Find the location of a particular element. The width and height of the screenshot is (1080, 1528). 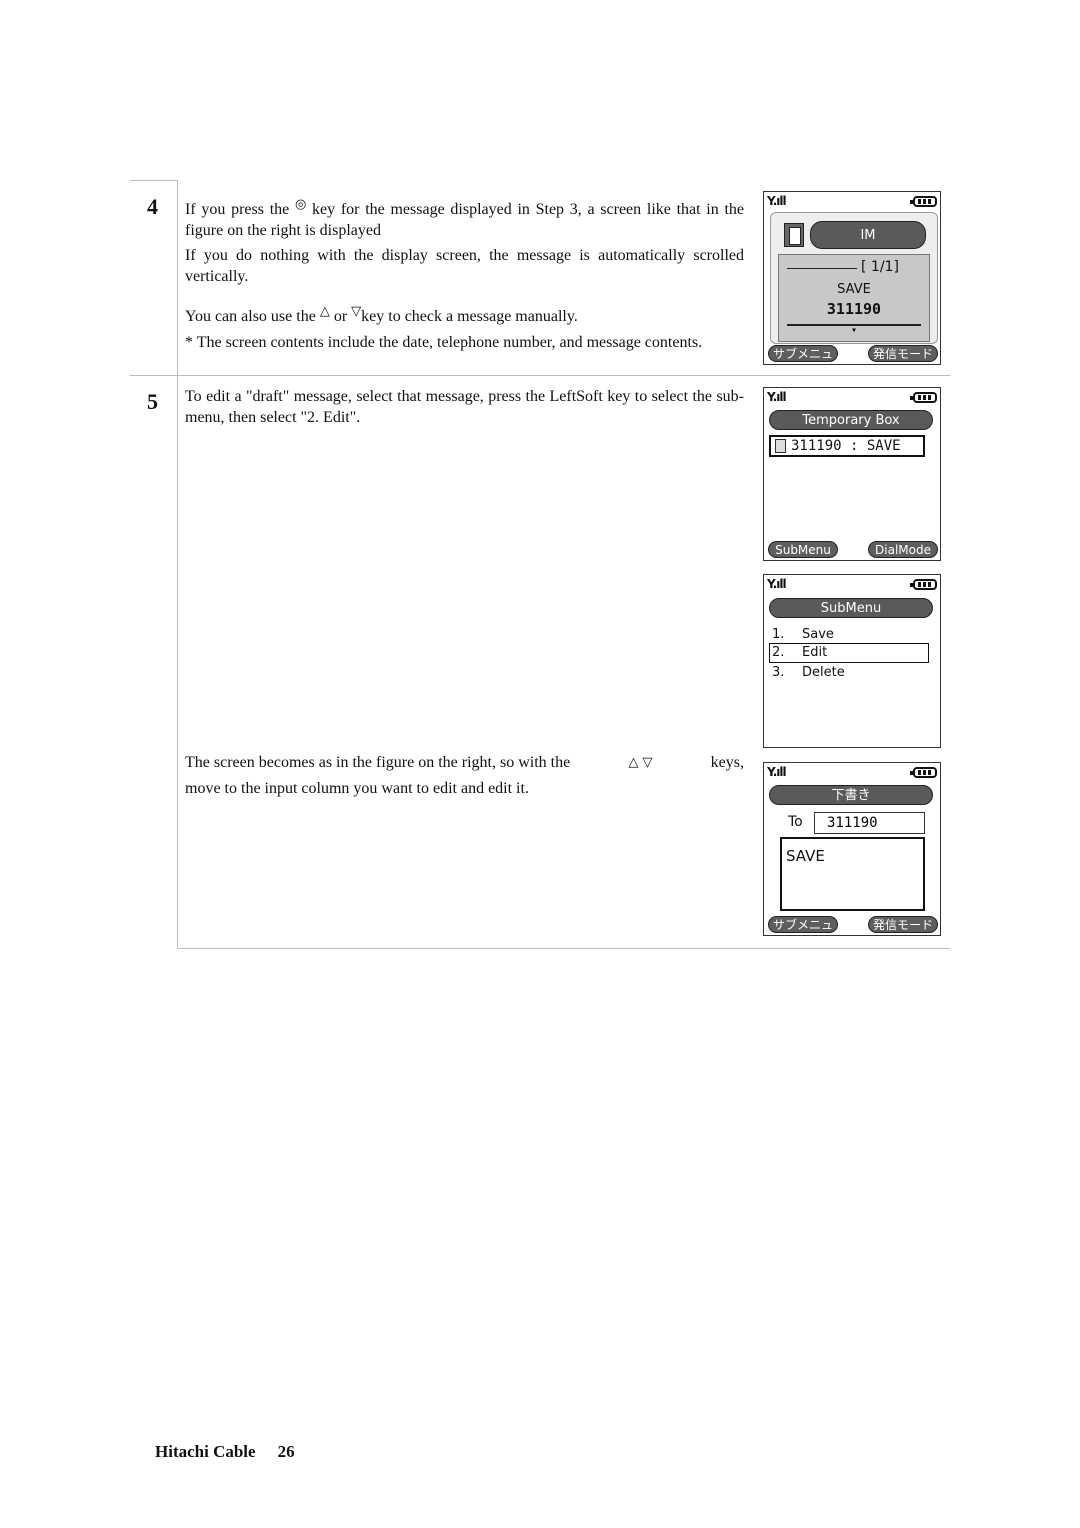

phone-screen-submenu: Y.ıll SubMenu 1. Save 2. Edit 3. Delete is located at coordinates (852, 661).